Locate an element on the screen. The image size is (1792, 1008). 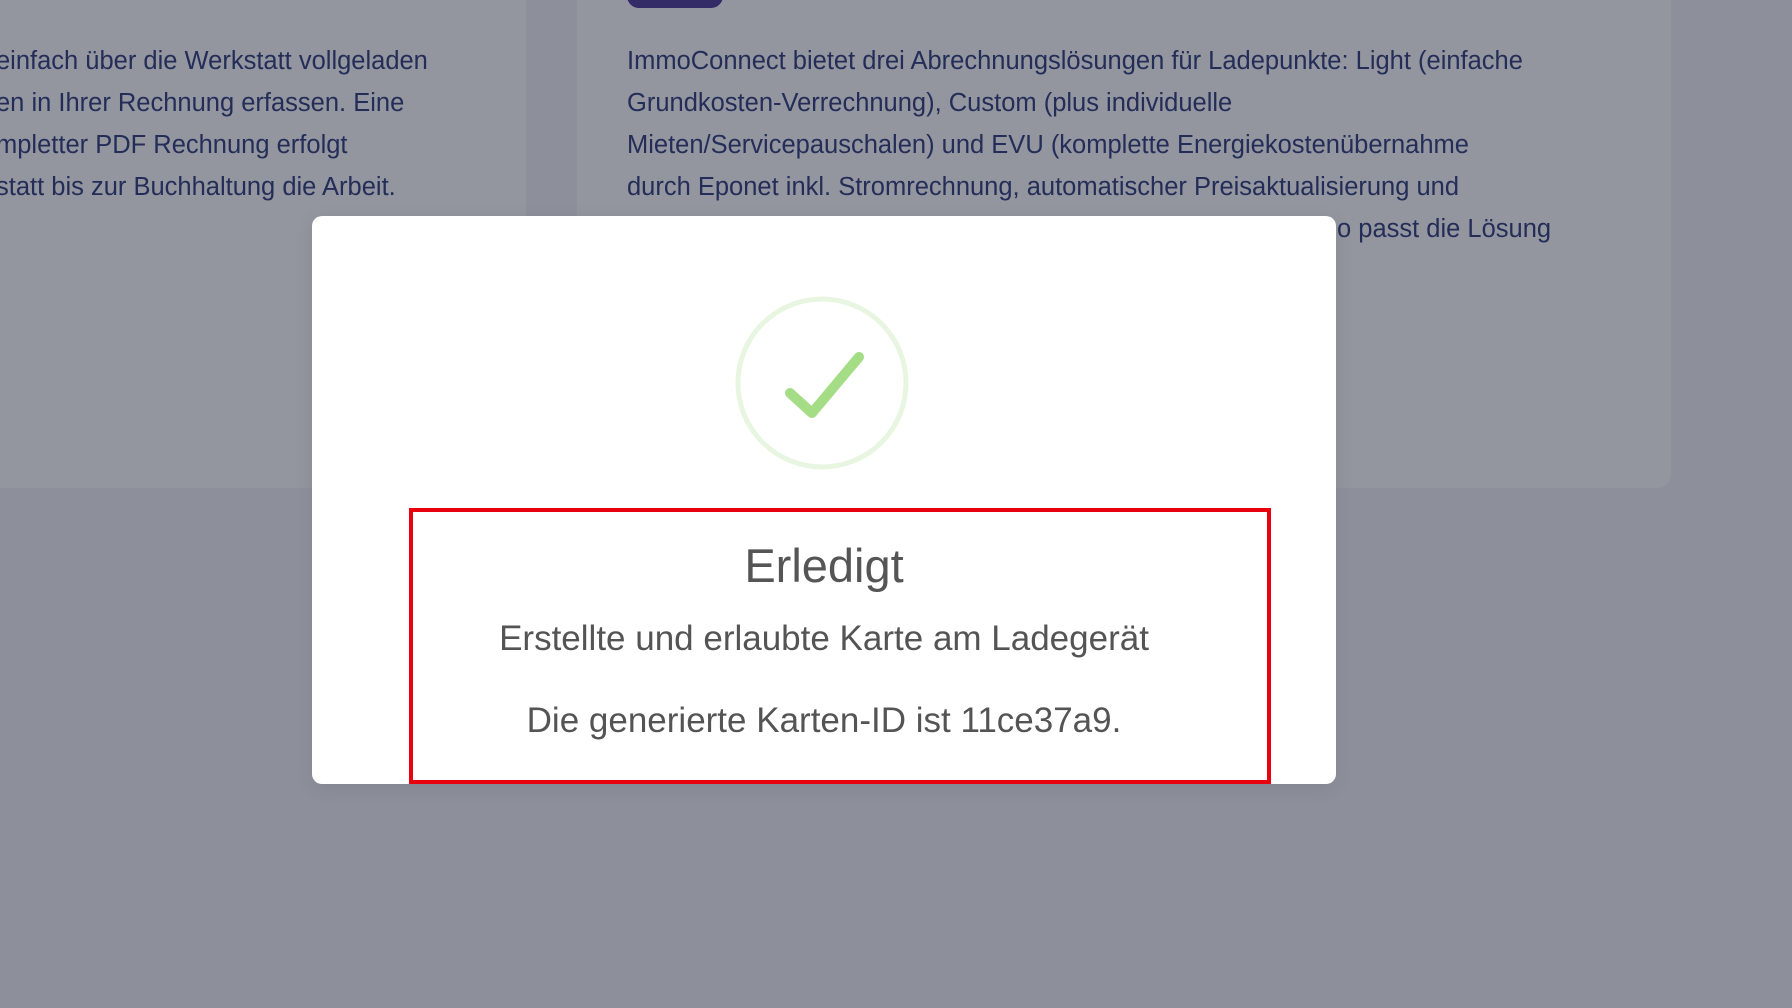
success-check-icon is located at coordinates (822, 383).